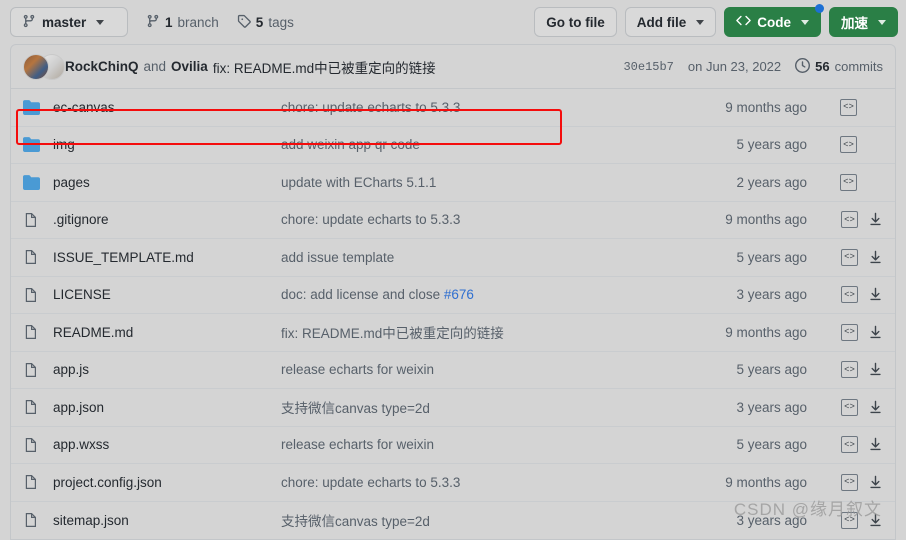  Describe the element at coordinates (189, 66) in the screenshot. I see `commit-coauthor-link: Ovilia` at that location.